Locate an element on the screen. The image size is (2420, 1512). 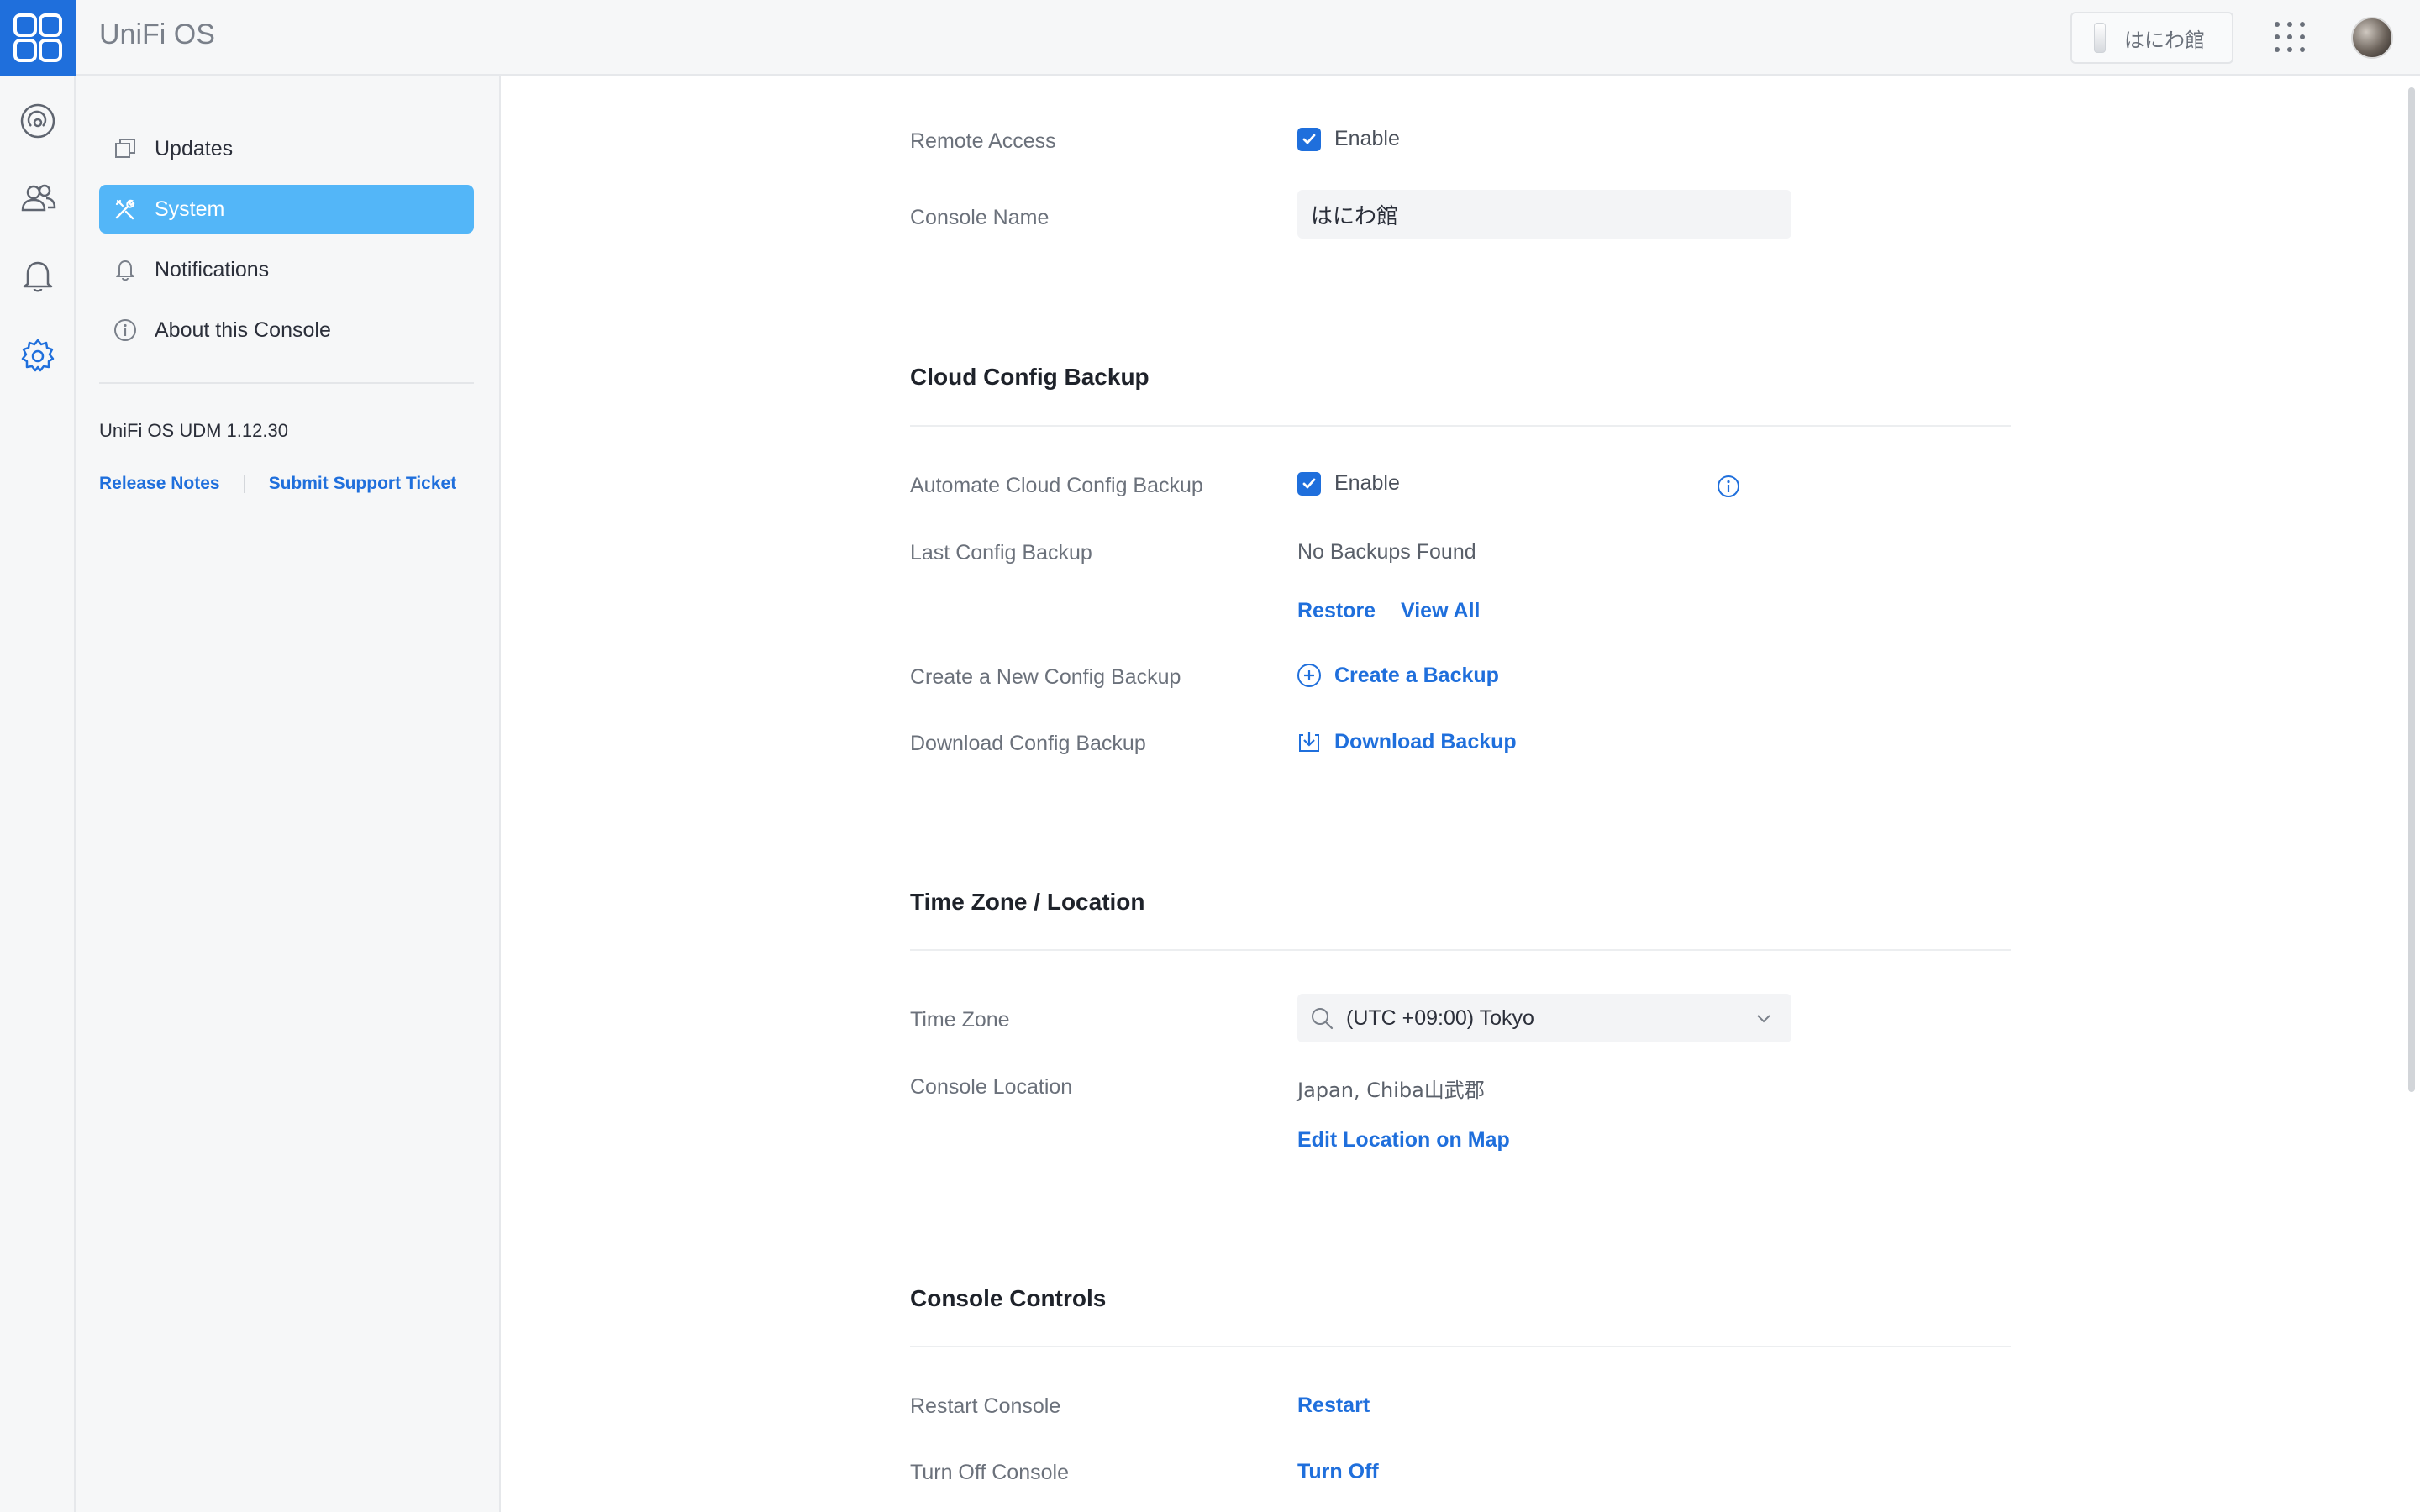
console-controls-title: Console Controls is located at coordinates (1008, 1298).